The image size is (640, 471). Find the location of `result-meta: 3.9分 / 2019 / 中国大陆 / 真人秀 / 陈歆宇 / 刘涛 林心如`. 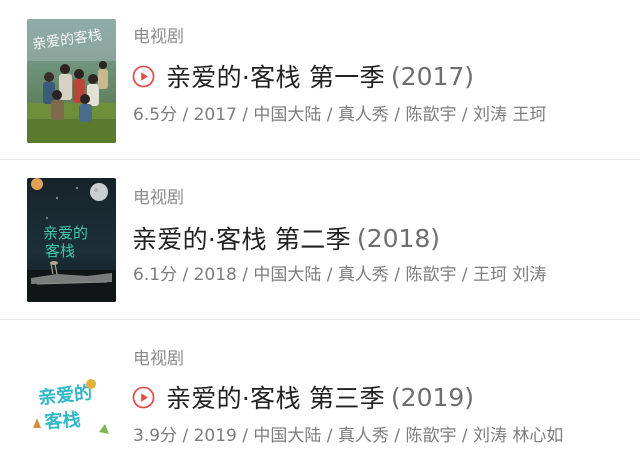

result-meta: 3.9分 / 2019 / 中国大陆 / 真人秀 / 陈歆宇 / 刘涛 林心如 is located at coordinates (348, 436).